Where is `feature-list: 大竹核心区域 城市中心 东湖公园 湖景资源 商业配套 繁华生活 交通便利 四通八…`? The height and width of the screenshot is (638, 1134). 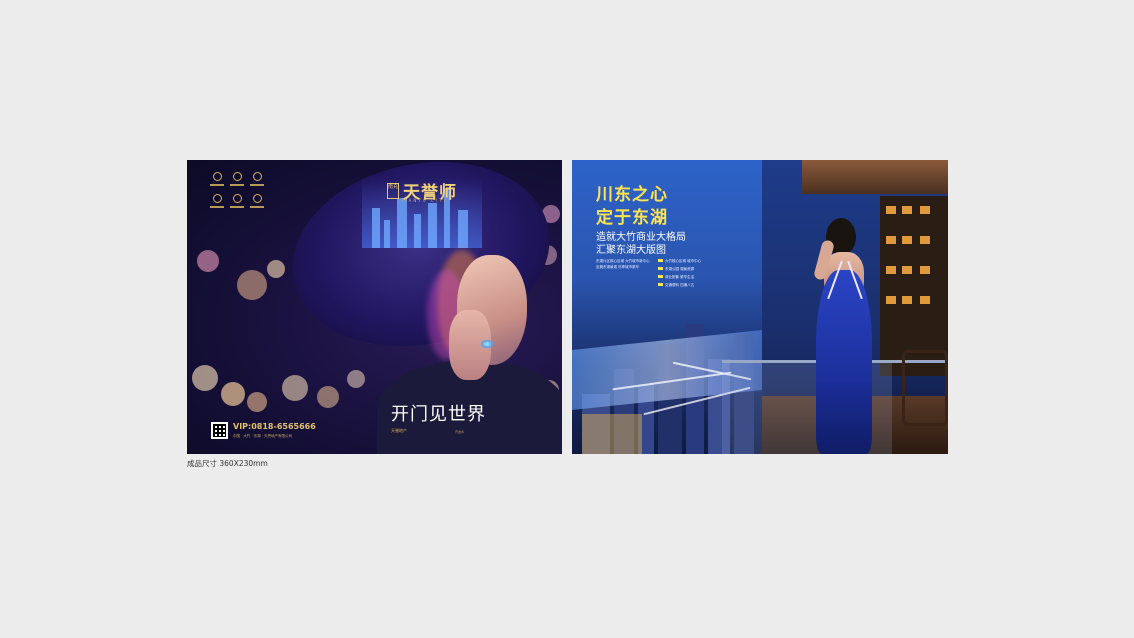
feature-list: 大竹核心区域 城市中心 东湖公园 湖景资源 商业配套 繁华生活 交通便利 四通八… is located at coordinates (689, 274).